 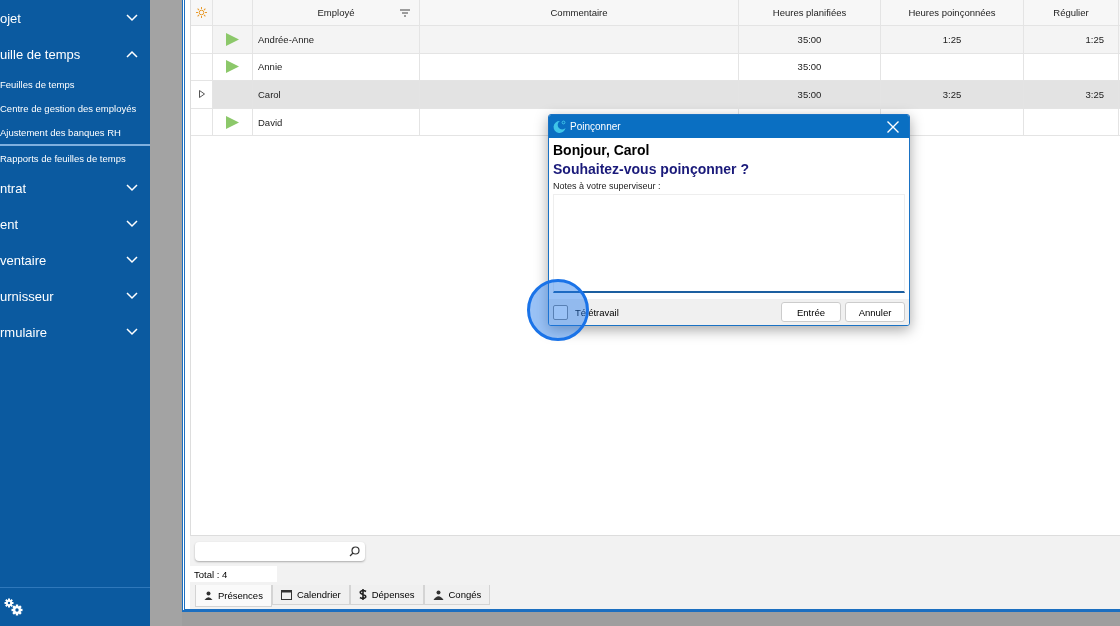 I want to click on filter-icon, so click(x=405, y=12).